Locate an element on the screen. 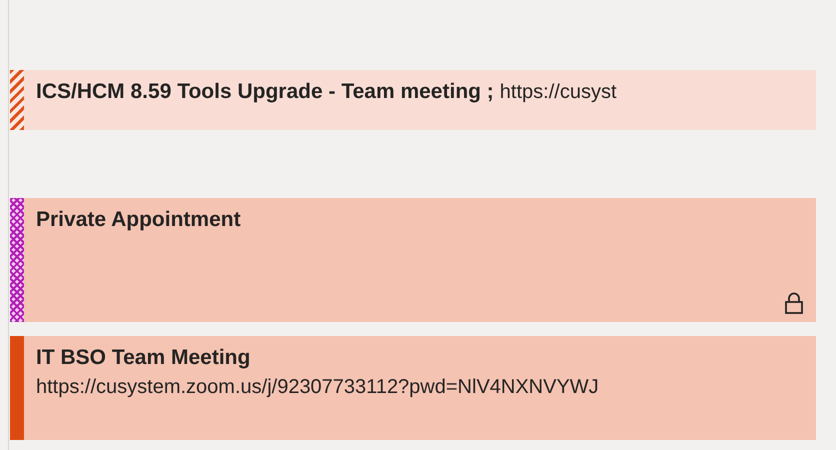 The height and width of the screenshot is (450, 836). calendar-event: ICS/HCM 8.59 Tools Upgrade - Team meeting ; https://cusyst is located at coordinates (413, 100).